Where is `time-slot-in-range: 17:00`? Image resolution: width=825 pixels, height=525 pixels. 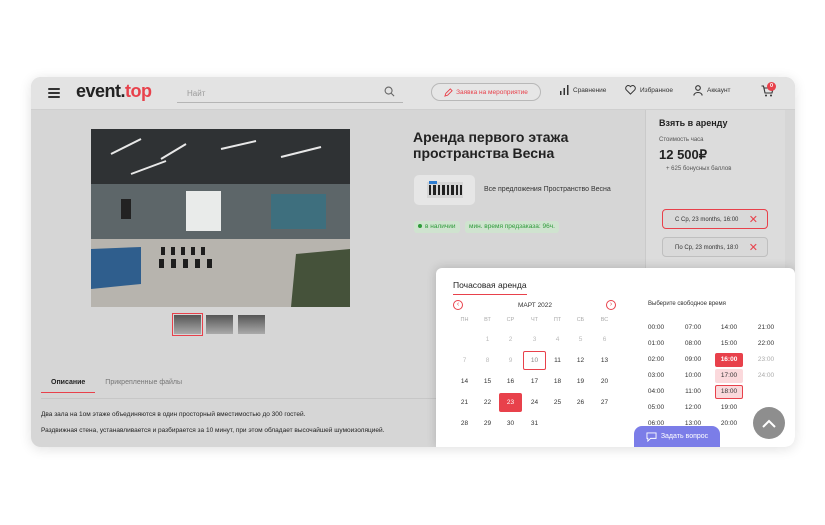
time-slot-in-range: 17:00 is located at coordinates (729, 376).